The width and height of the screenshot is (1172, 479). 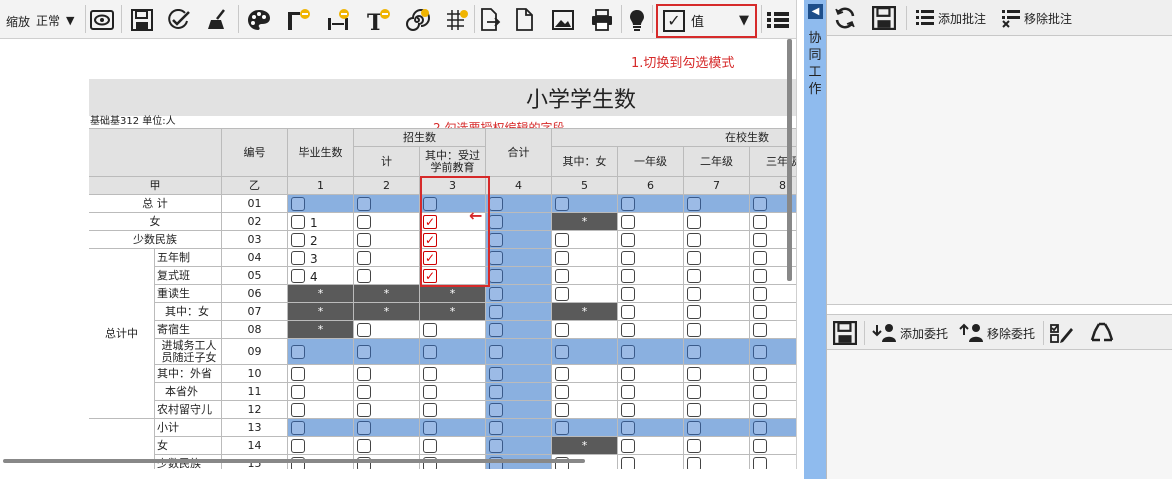 What do you see at coordinates (299, 20) in the screenshot?
I see `ruler-icon` at bounding box center [299, 20].